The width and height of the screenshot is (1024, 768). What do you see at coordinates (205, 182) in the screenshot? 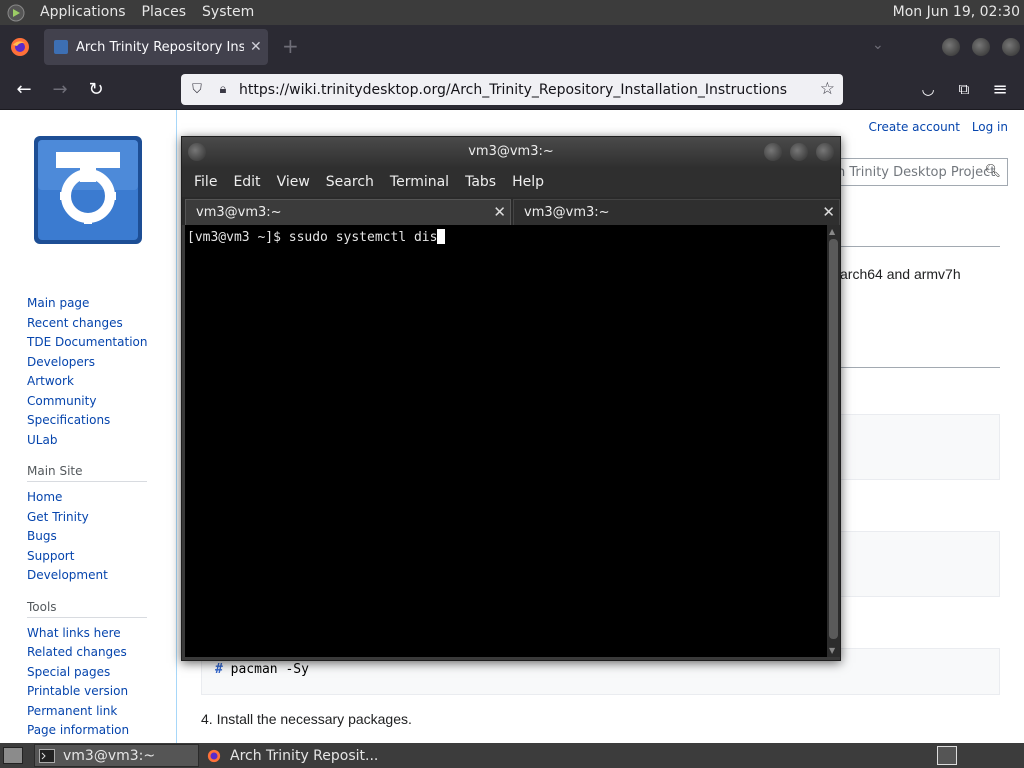
I see `menu-file: File` at bounding box center [205, 182].